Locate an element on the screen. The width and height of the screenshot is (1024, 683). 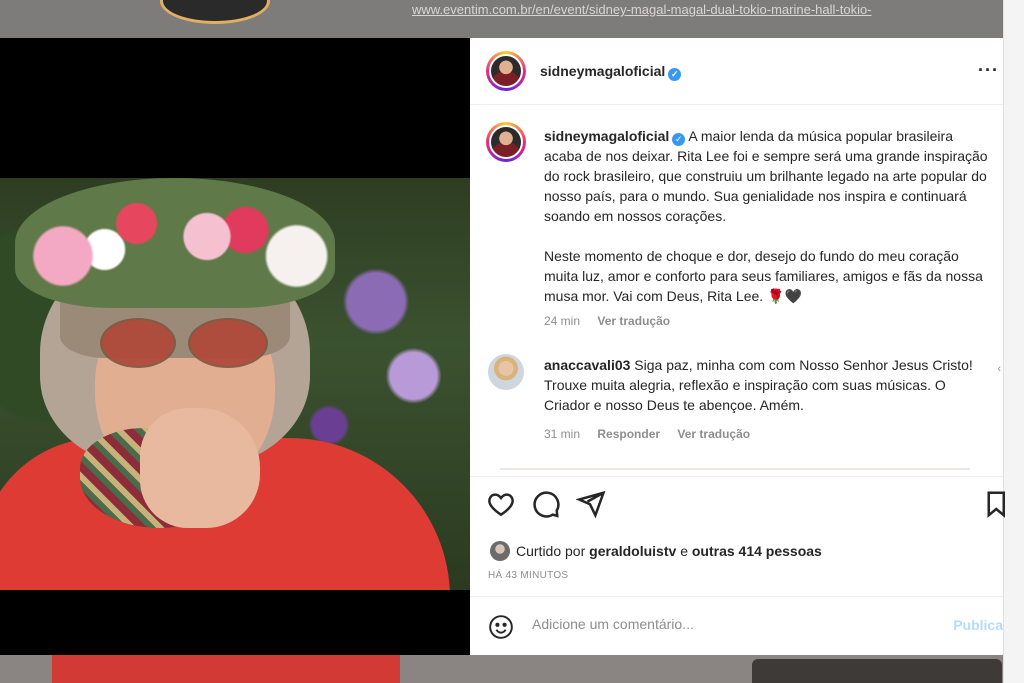
heart-icon is located at coordinates (501, 504).